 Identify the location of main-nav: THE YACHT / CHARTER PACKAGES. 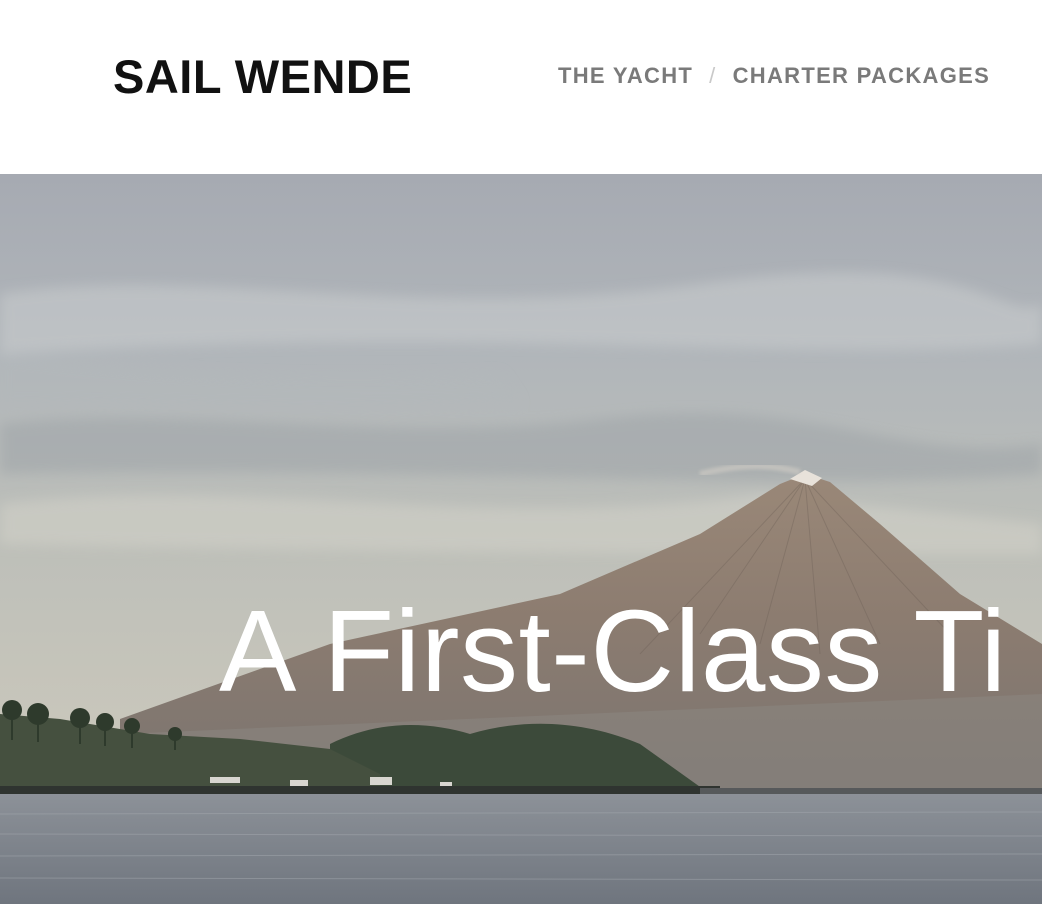
(774, 76).